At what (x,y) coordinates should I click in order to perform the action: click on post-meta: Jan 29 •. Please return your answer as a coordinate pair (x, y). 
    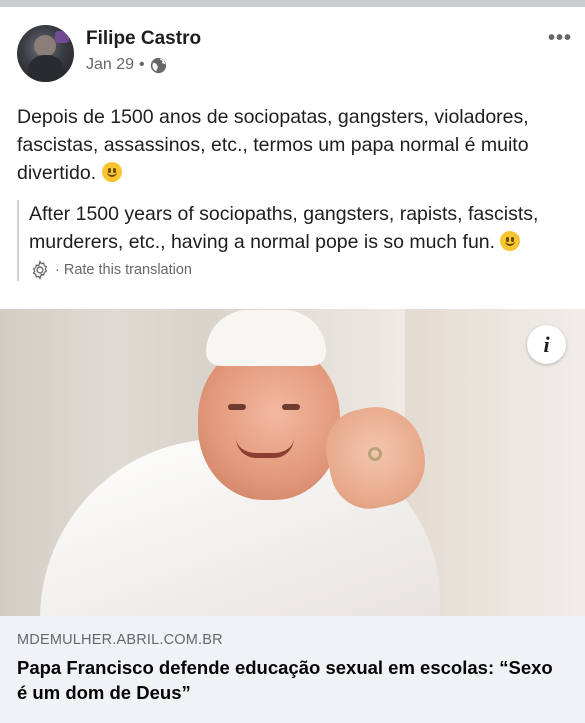
    Looking at the image, I should click on (126, 65).